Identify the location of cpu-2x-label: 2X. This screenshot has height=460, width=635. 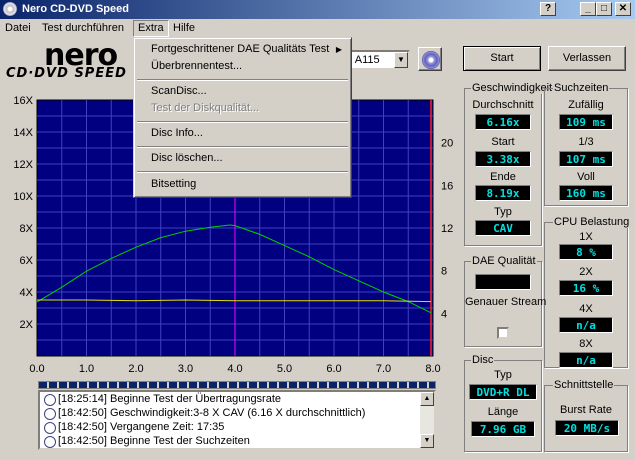
(586, 272).